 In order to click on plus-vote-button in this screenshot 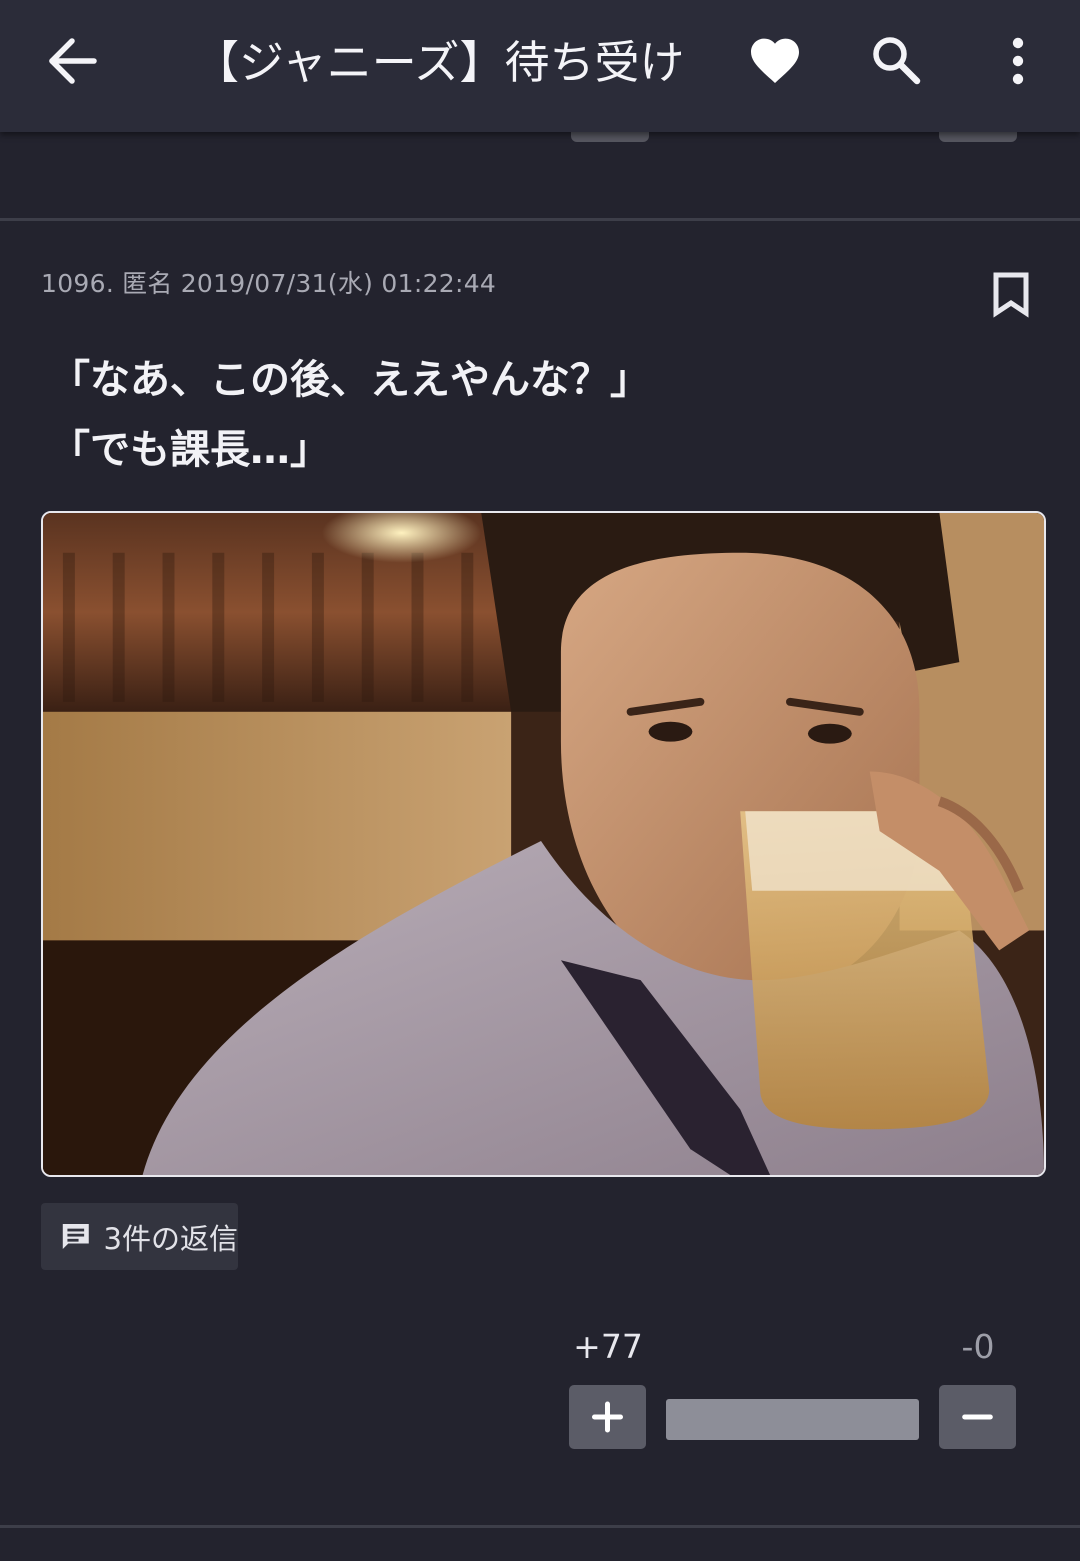, I will do `click(607, 1417)`.